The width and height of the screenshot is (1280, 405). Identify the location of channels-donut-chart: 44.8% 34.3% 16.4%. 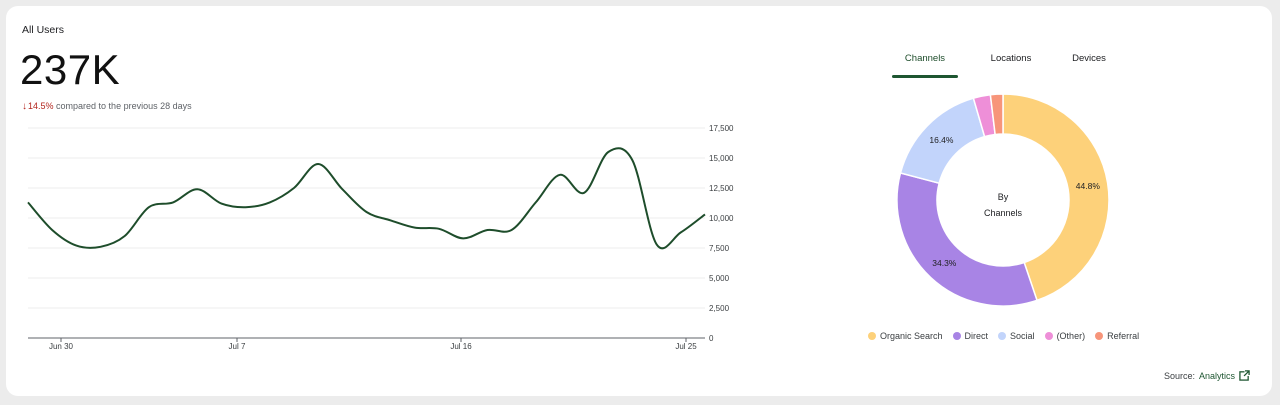
(1003, 200).